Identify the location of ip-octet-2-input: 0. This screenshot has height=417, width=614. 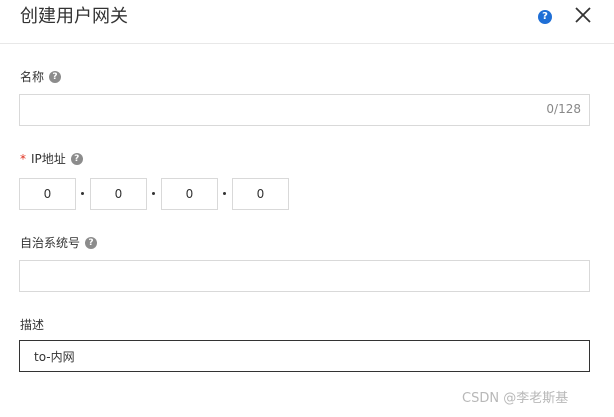
(118, 194).